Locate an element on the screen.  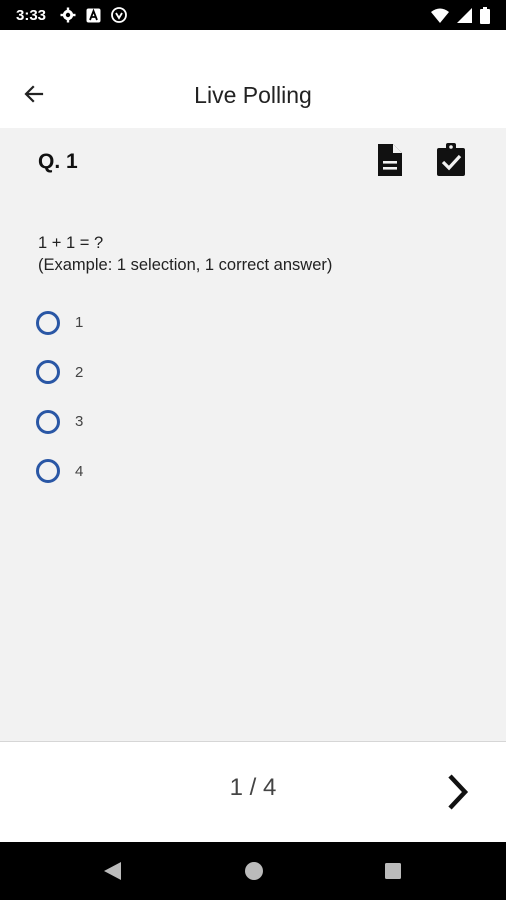
nav-recent-icon is located at coordinates (393, 871).